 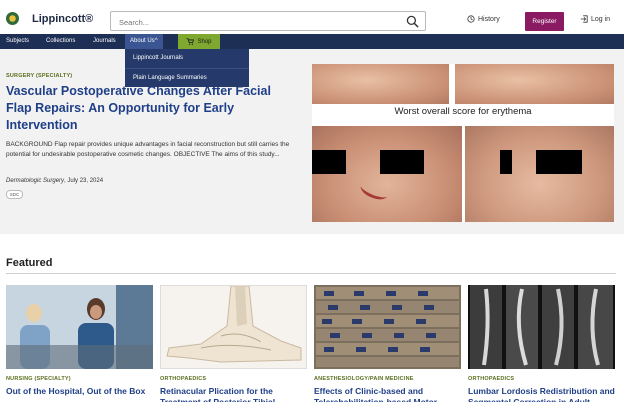 I want to click on shop-button: Shop, so click(x=199, y=41).